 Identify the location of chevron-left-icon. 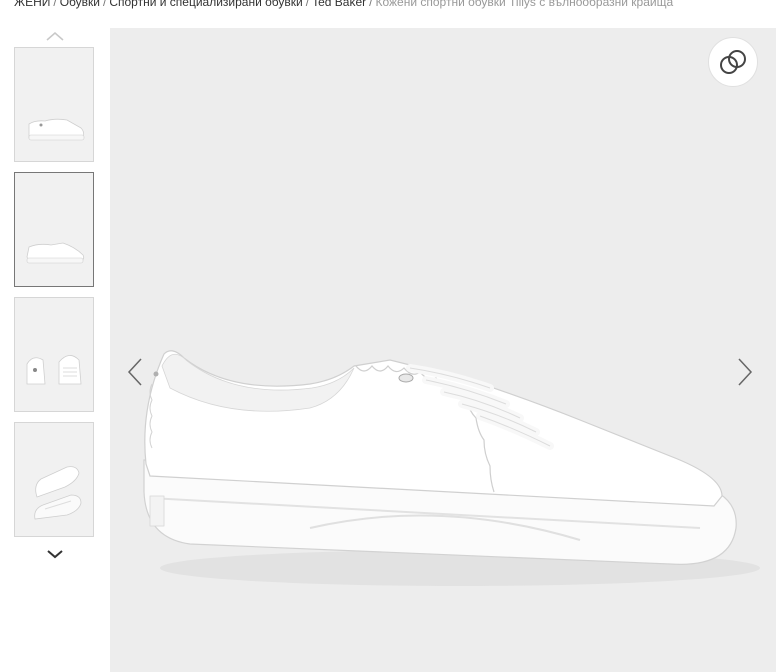
(134, 372).